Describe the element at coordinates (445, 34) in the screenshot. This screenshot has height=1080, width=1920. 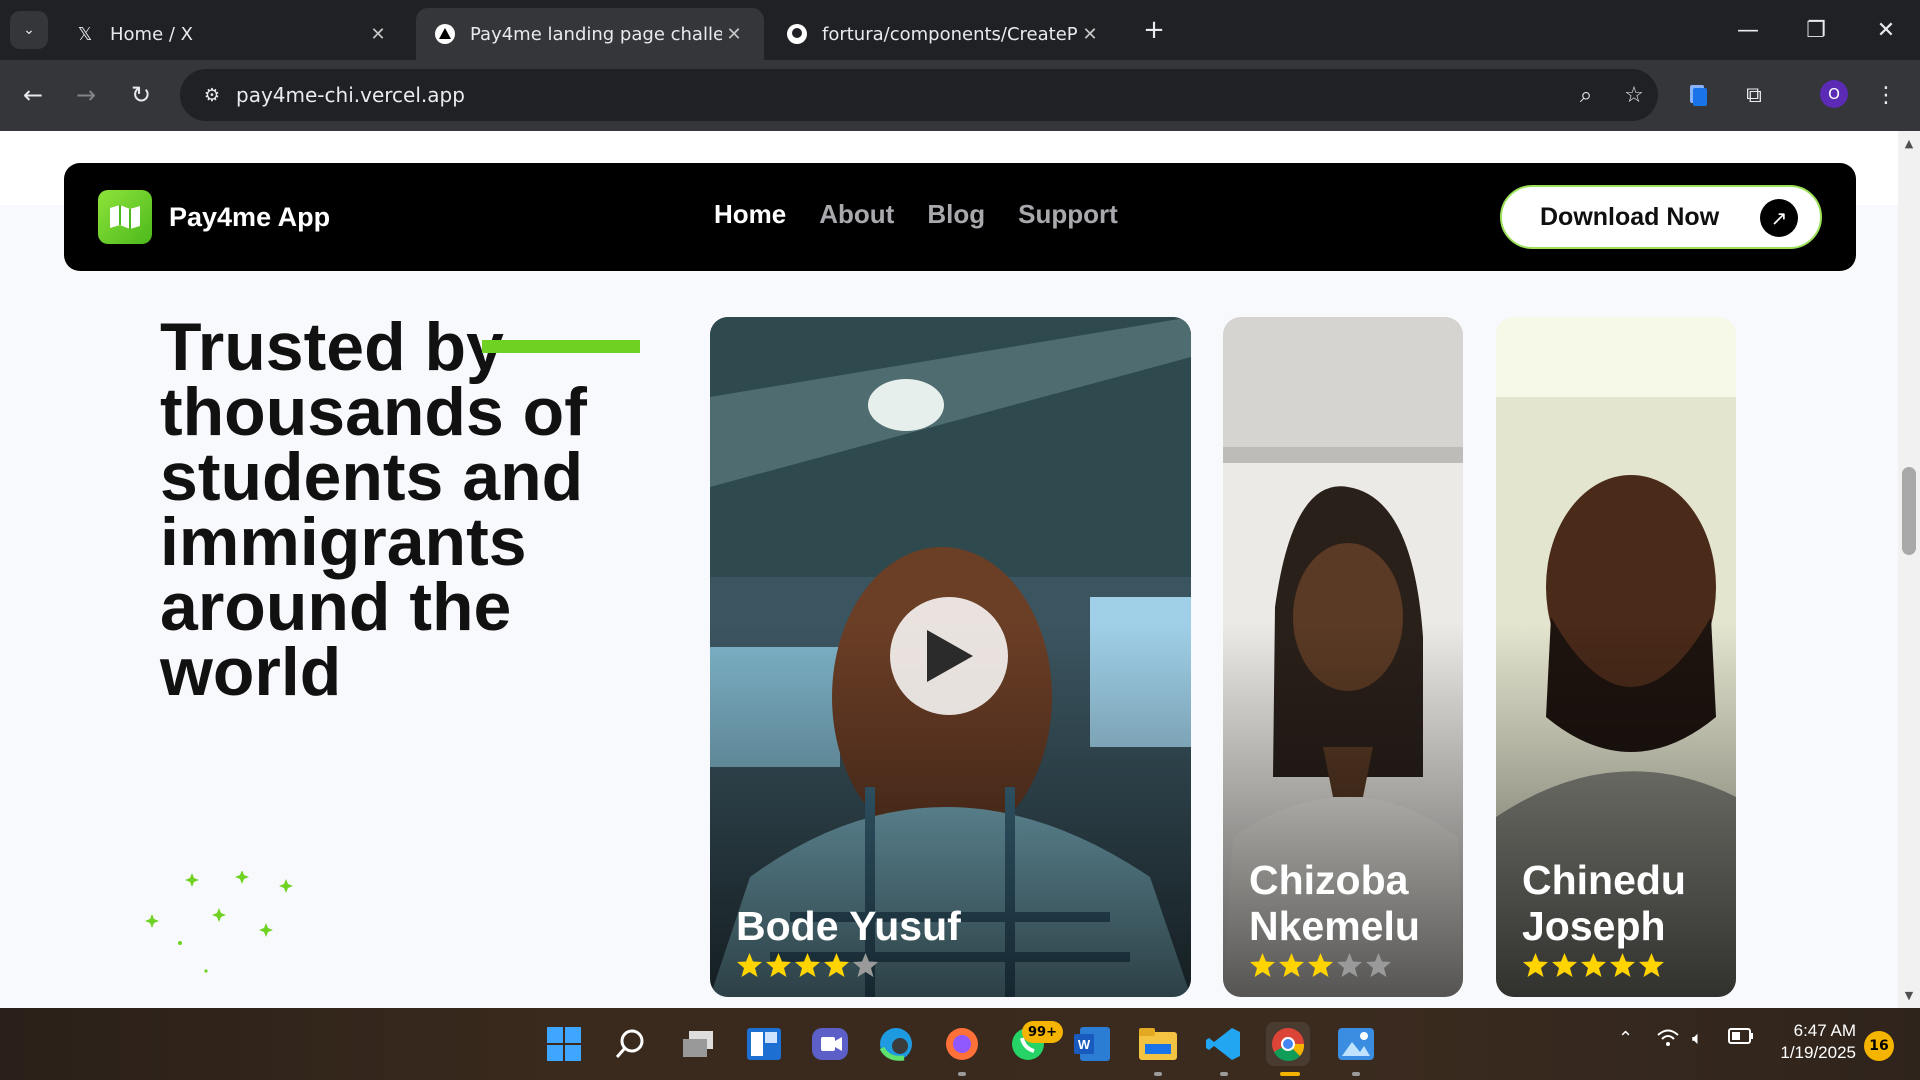
I see `vercel-logo-icon` at that location.